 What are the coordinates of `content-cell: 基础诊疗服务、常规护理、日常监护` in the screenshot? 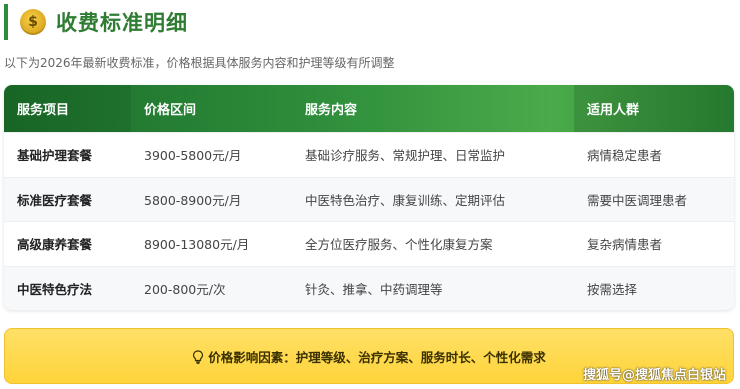 It's located at (405, 156).